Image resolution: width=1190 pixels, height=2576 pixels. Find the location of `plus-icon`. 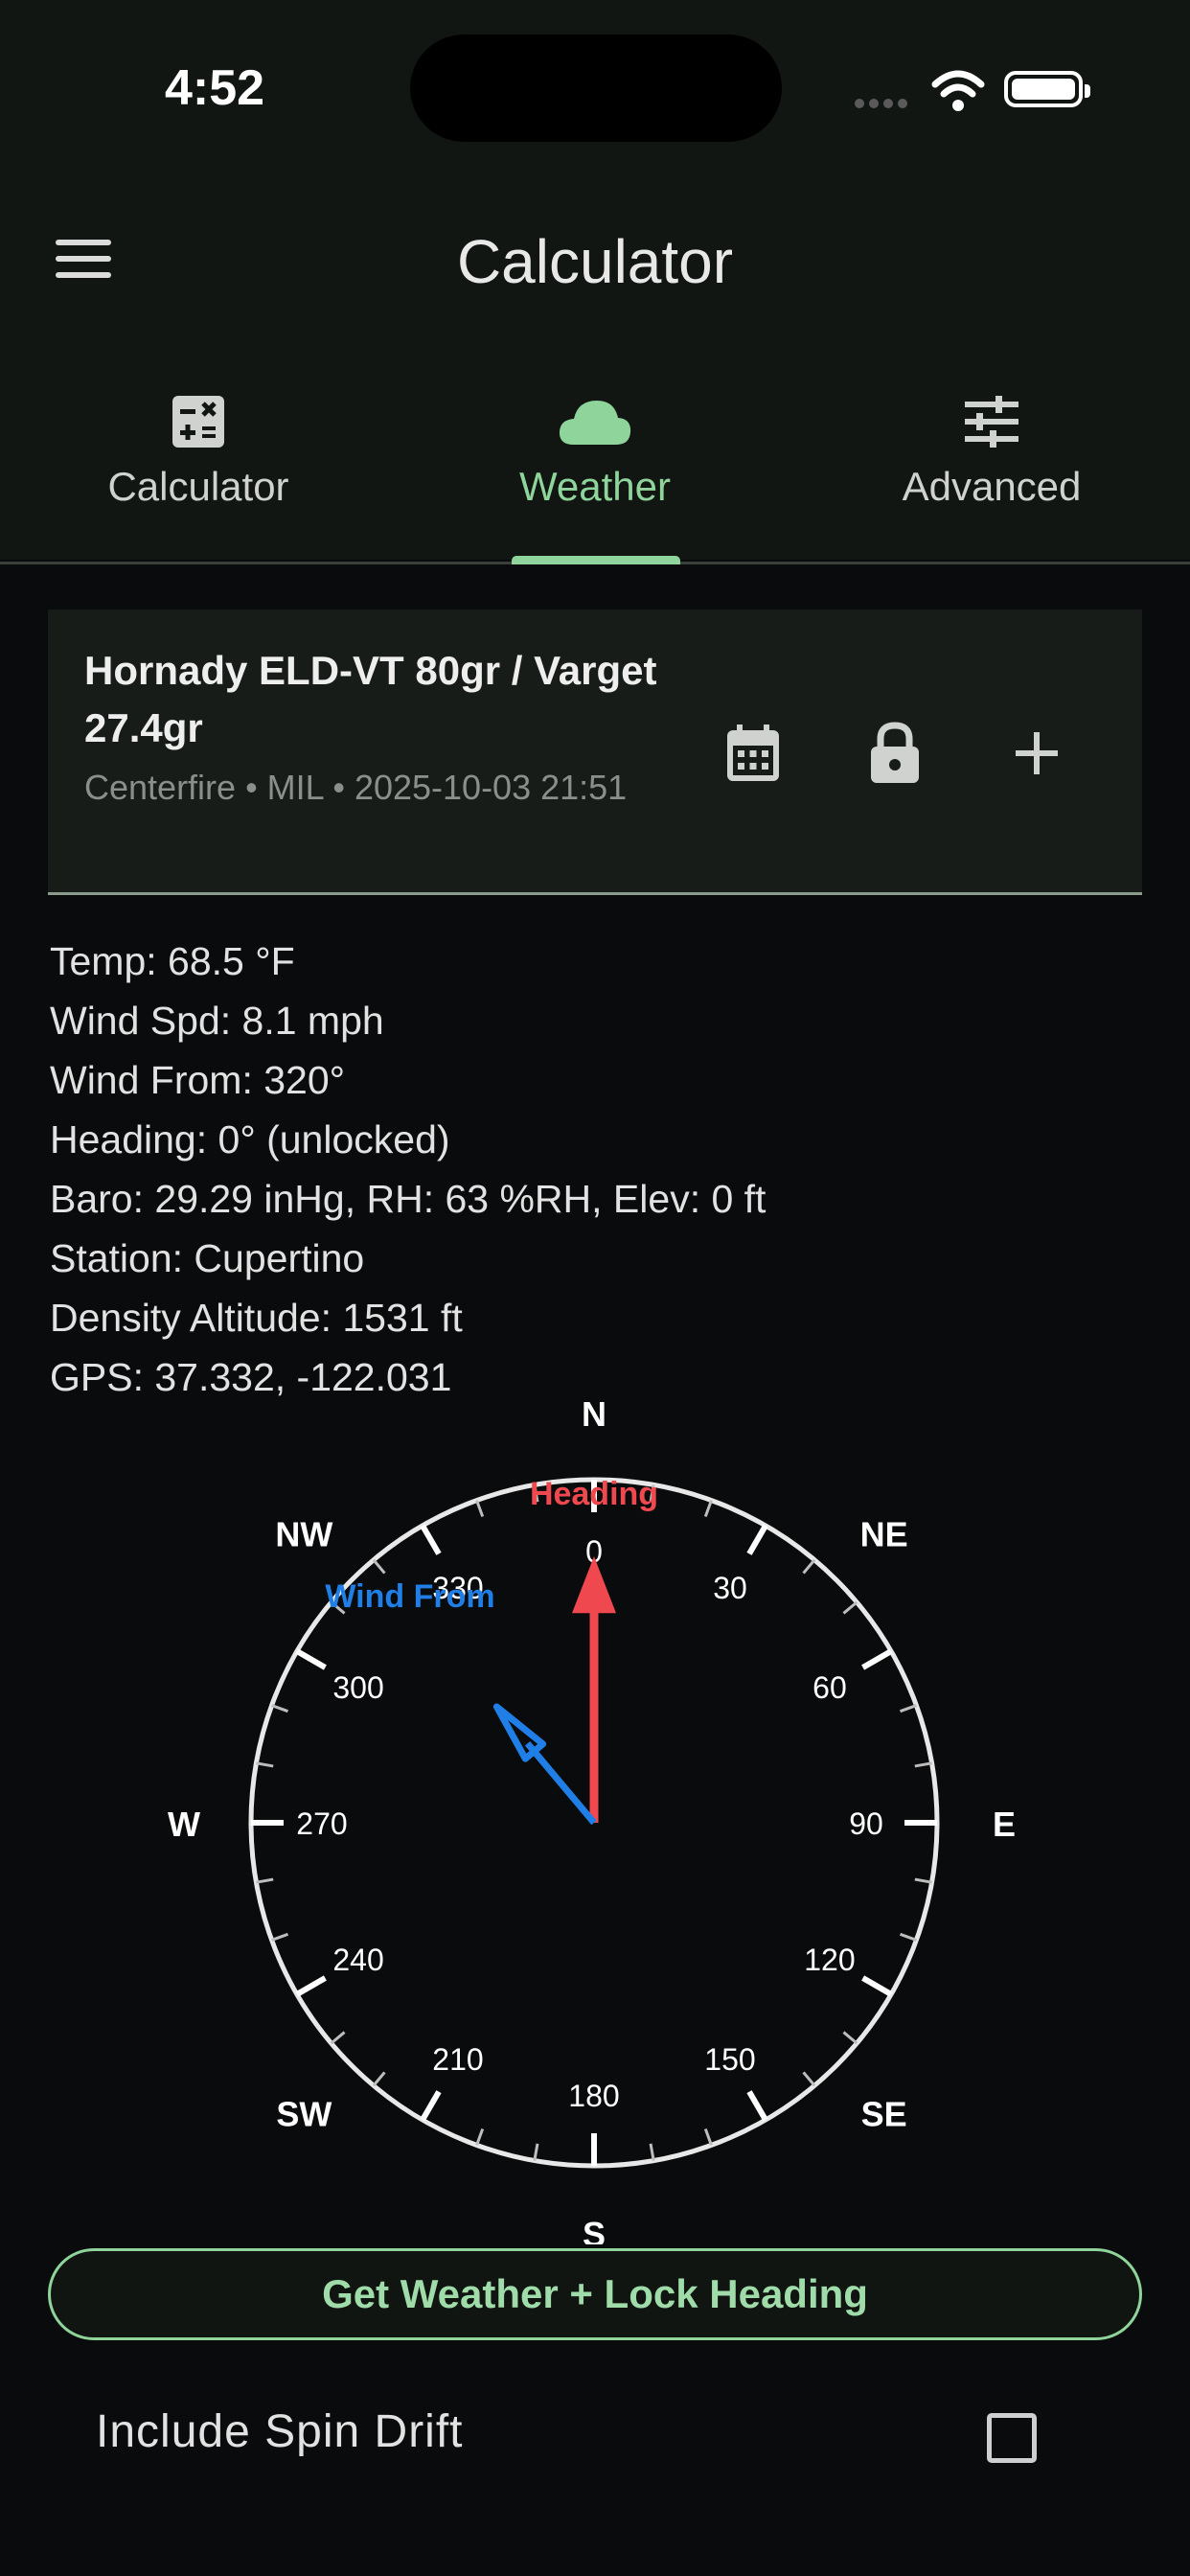

plus-icon is located at coordinates (1037, 753).